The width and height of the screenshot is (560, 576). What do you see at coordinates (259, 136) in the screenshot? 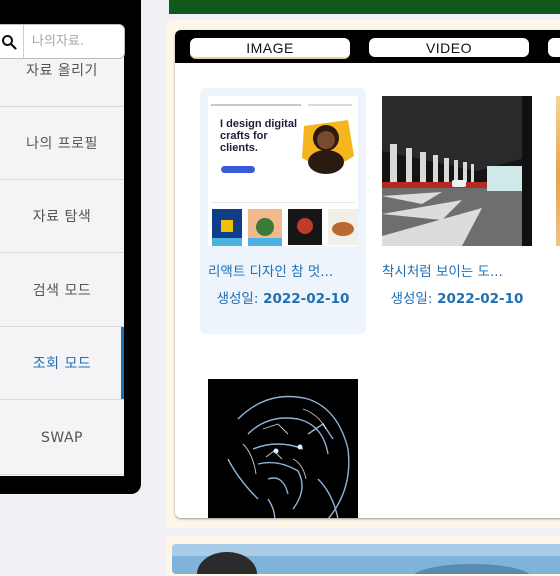
I see `thumbnail-headline: I design digital crafts for clients.` at bounding box center [259, 136].